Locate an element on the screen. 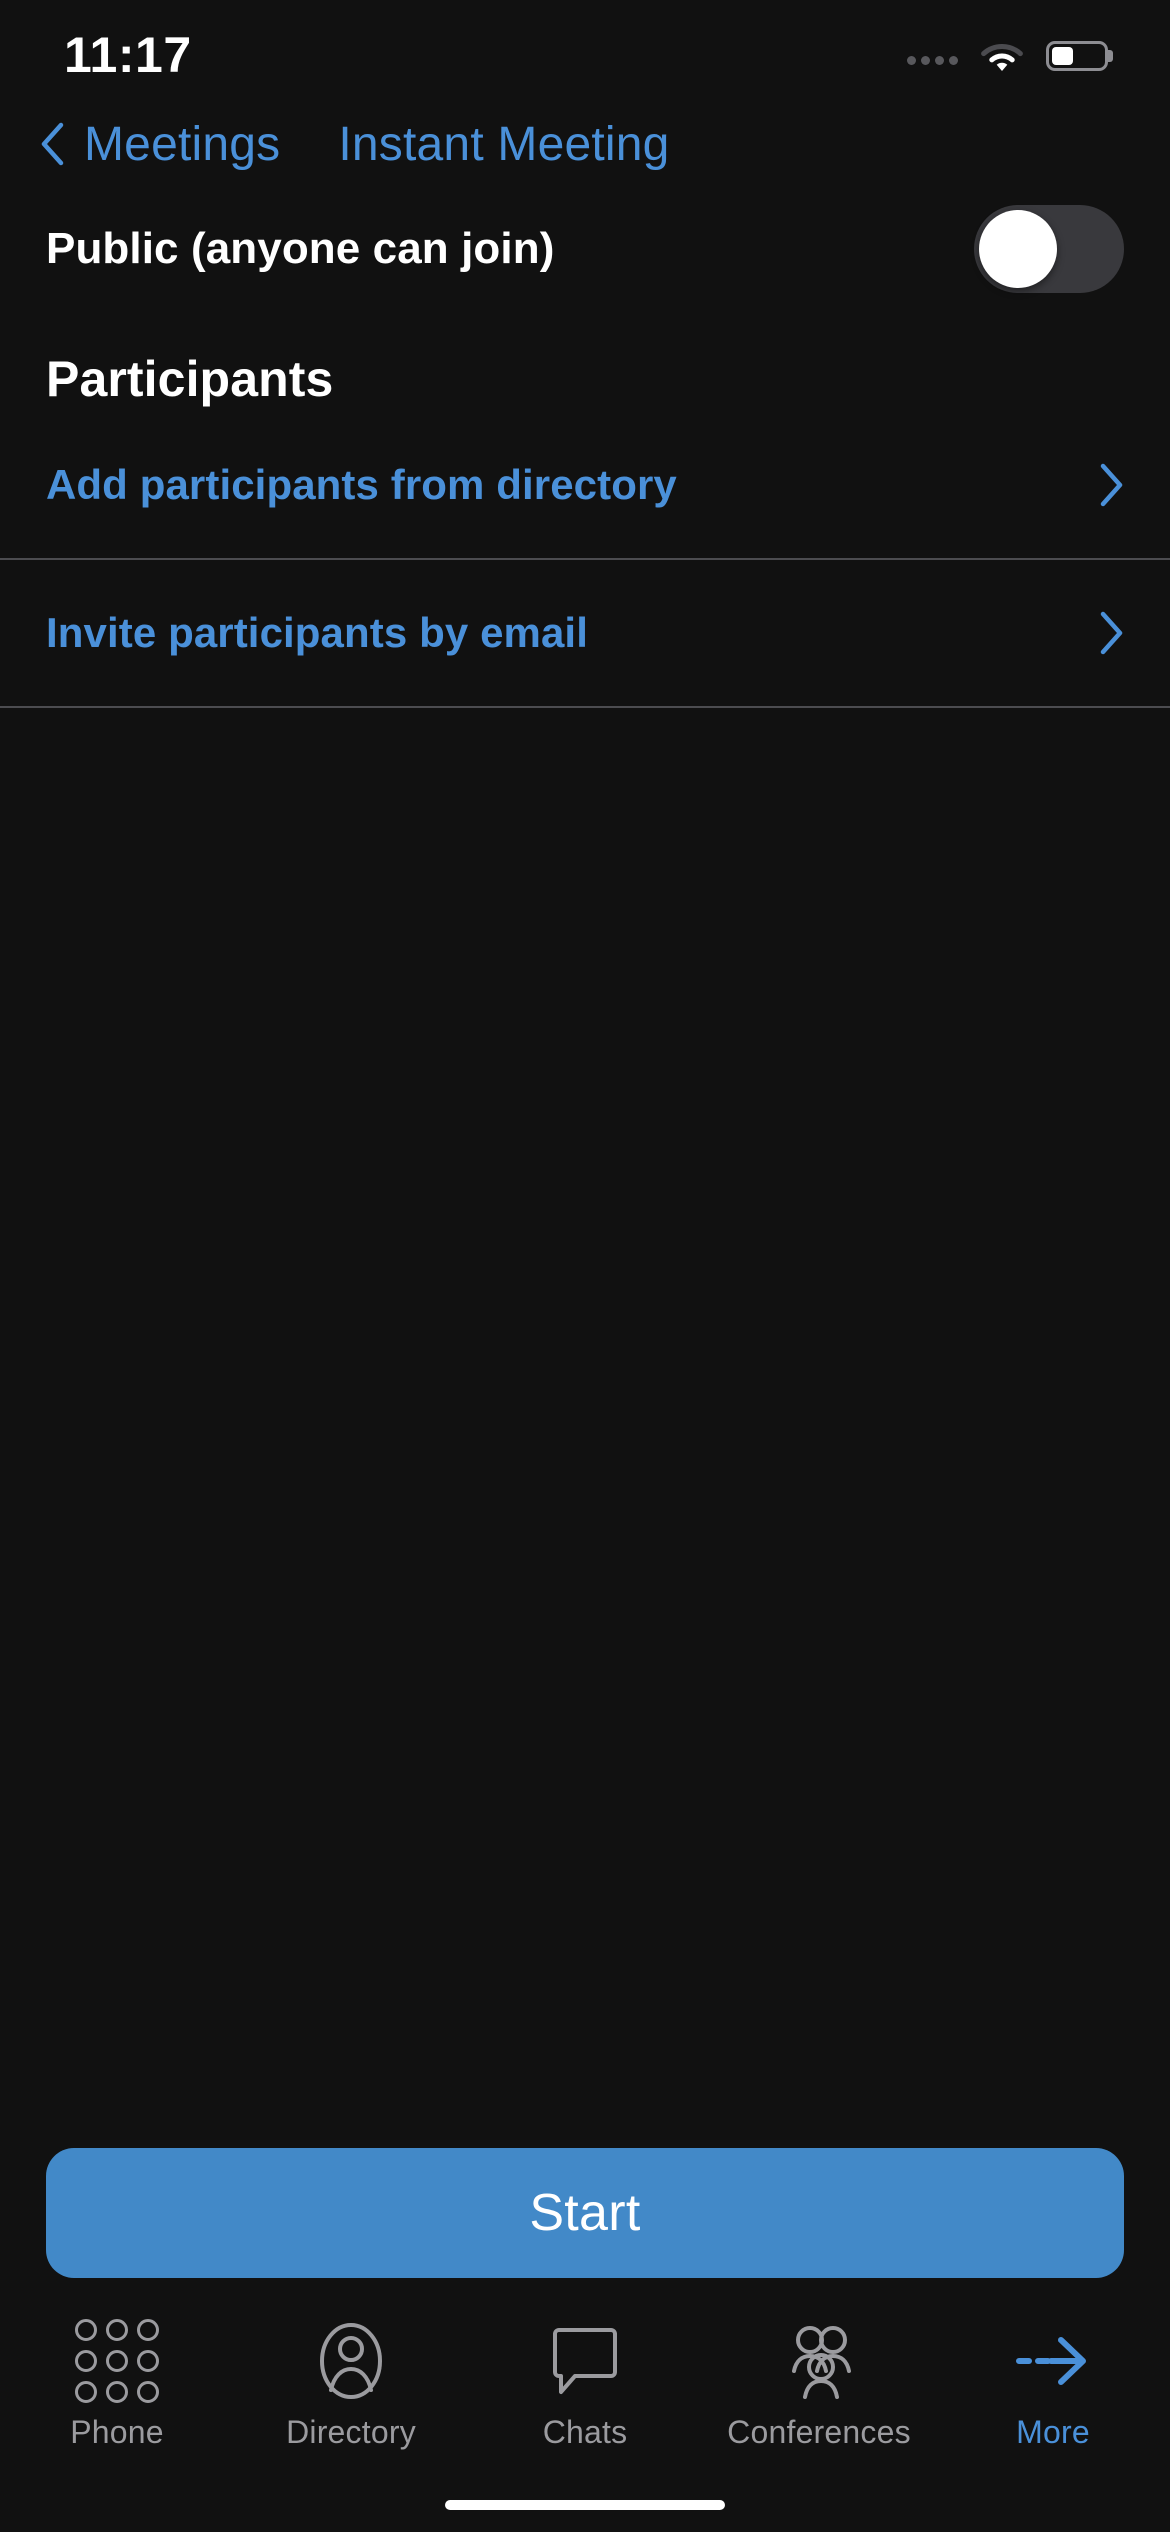 The width and height of the screenshot is (1170, 2532). start-button: Start is located at coordinates (585, 2213).